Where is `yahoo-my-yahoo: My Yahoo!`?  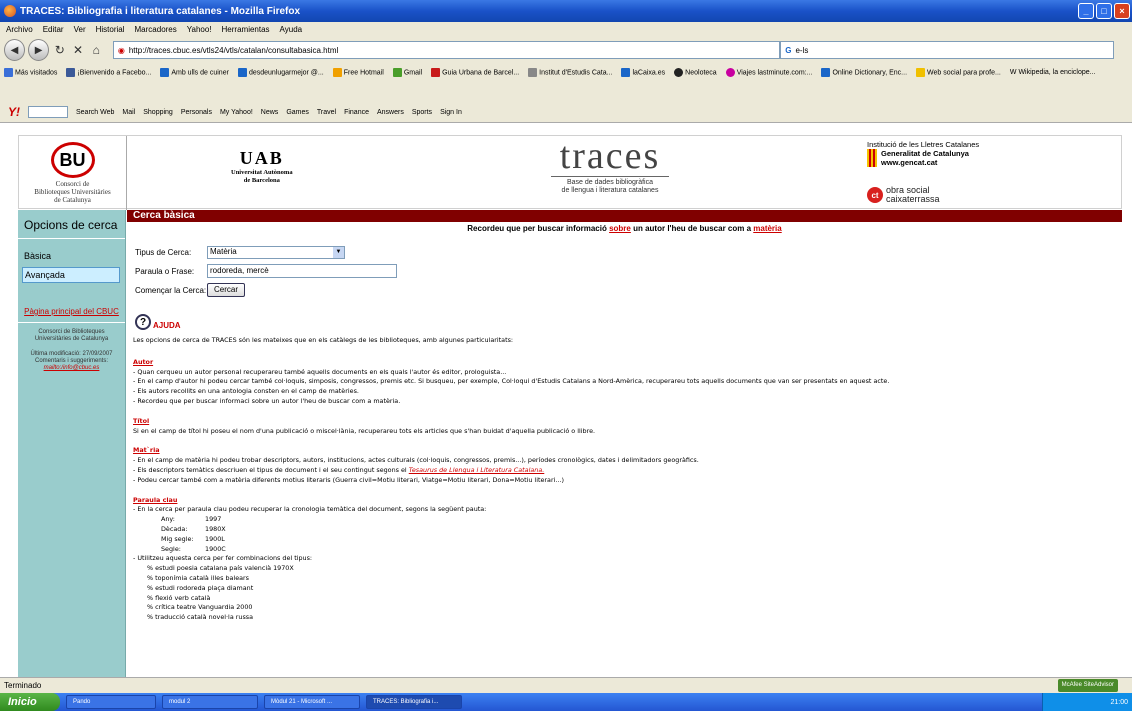
yahoo-my-yahoo: My Yahoo! is located at coordinates (236, 112).